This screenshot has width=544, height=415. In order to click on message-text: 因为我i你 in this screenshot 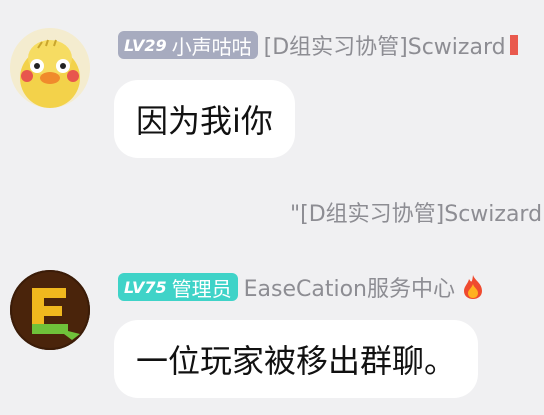, I will do `click(204, 121)`.